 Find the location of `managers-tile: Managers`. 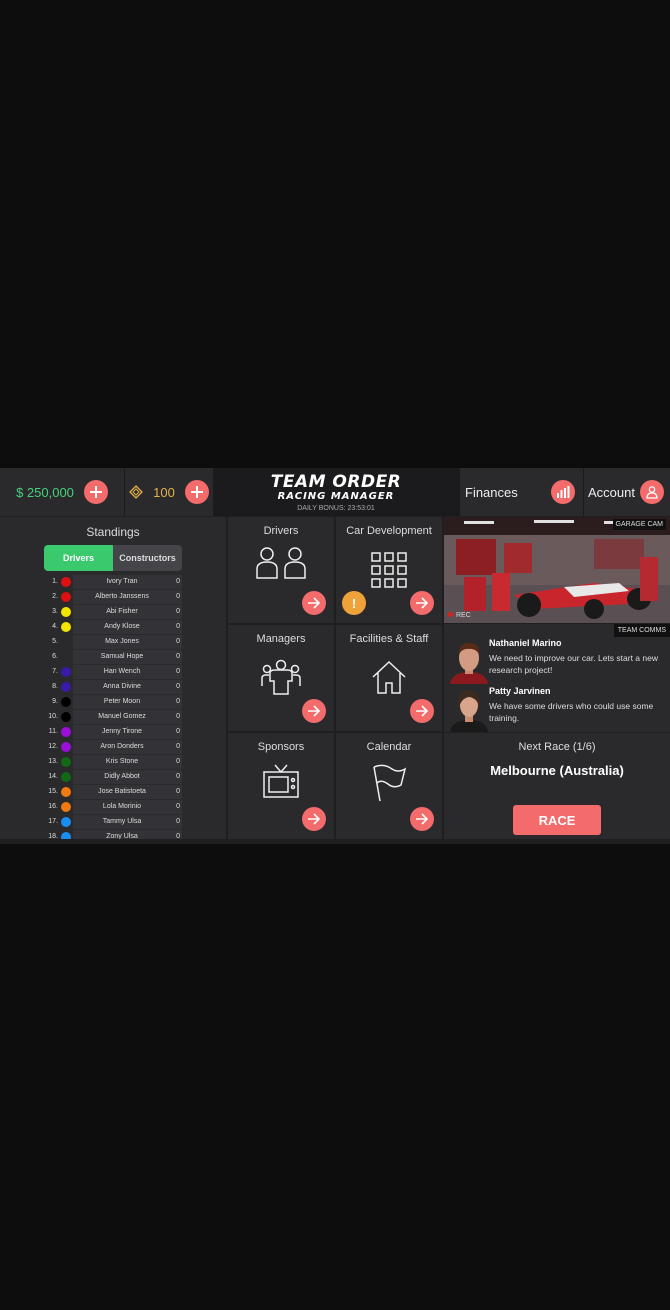

managers-tile: Managers is located at coordinates (281, 678).